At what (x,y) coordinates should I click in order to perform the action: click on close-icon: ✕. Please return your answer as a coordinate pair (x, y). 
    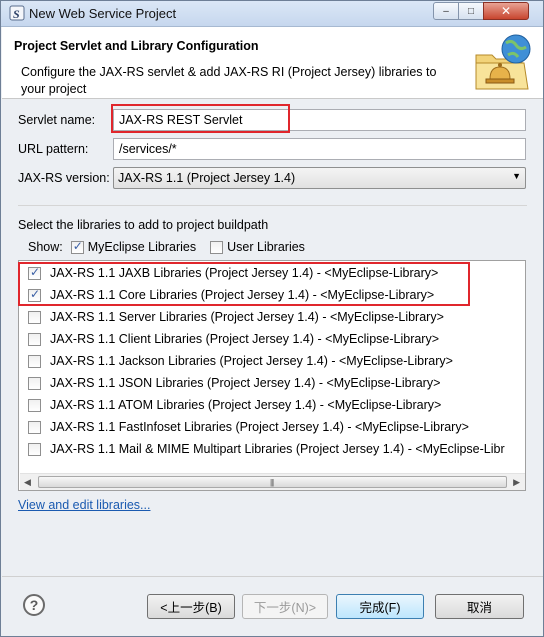
    Looking at the image, I should click on (506, 11).